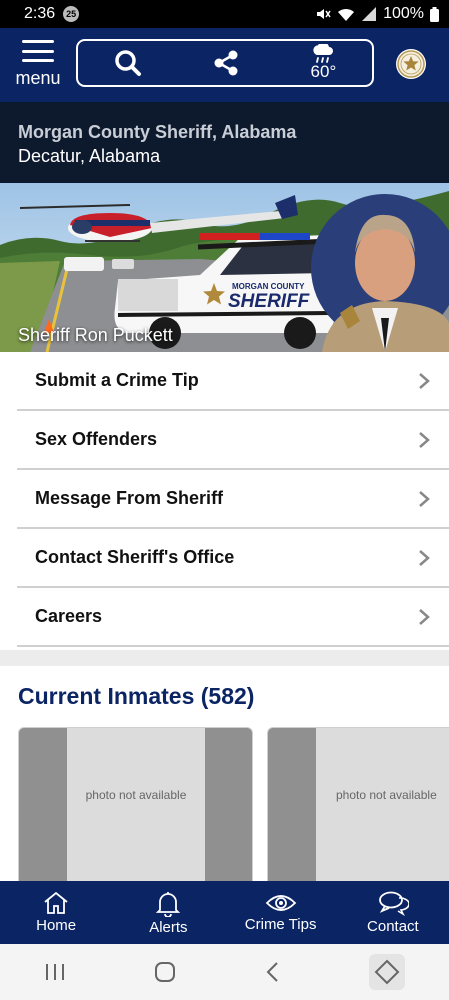 The image size is (449, 1000). Describe the element at coordinates (56, 902) in the screenshot. I see `home-icon` at that location.